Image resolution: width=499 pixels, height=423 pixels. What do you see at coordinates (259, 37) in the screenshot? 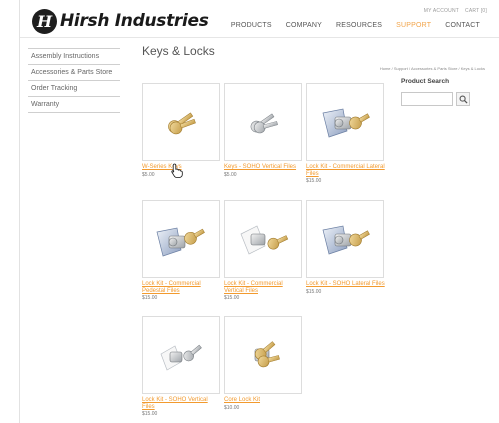
I see `header-divider` at bounding box center [259, 37].